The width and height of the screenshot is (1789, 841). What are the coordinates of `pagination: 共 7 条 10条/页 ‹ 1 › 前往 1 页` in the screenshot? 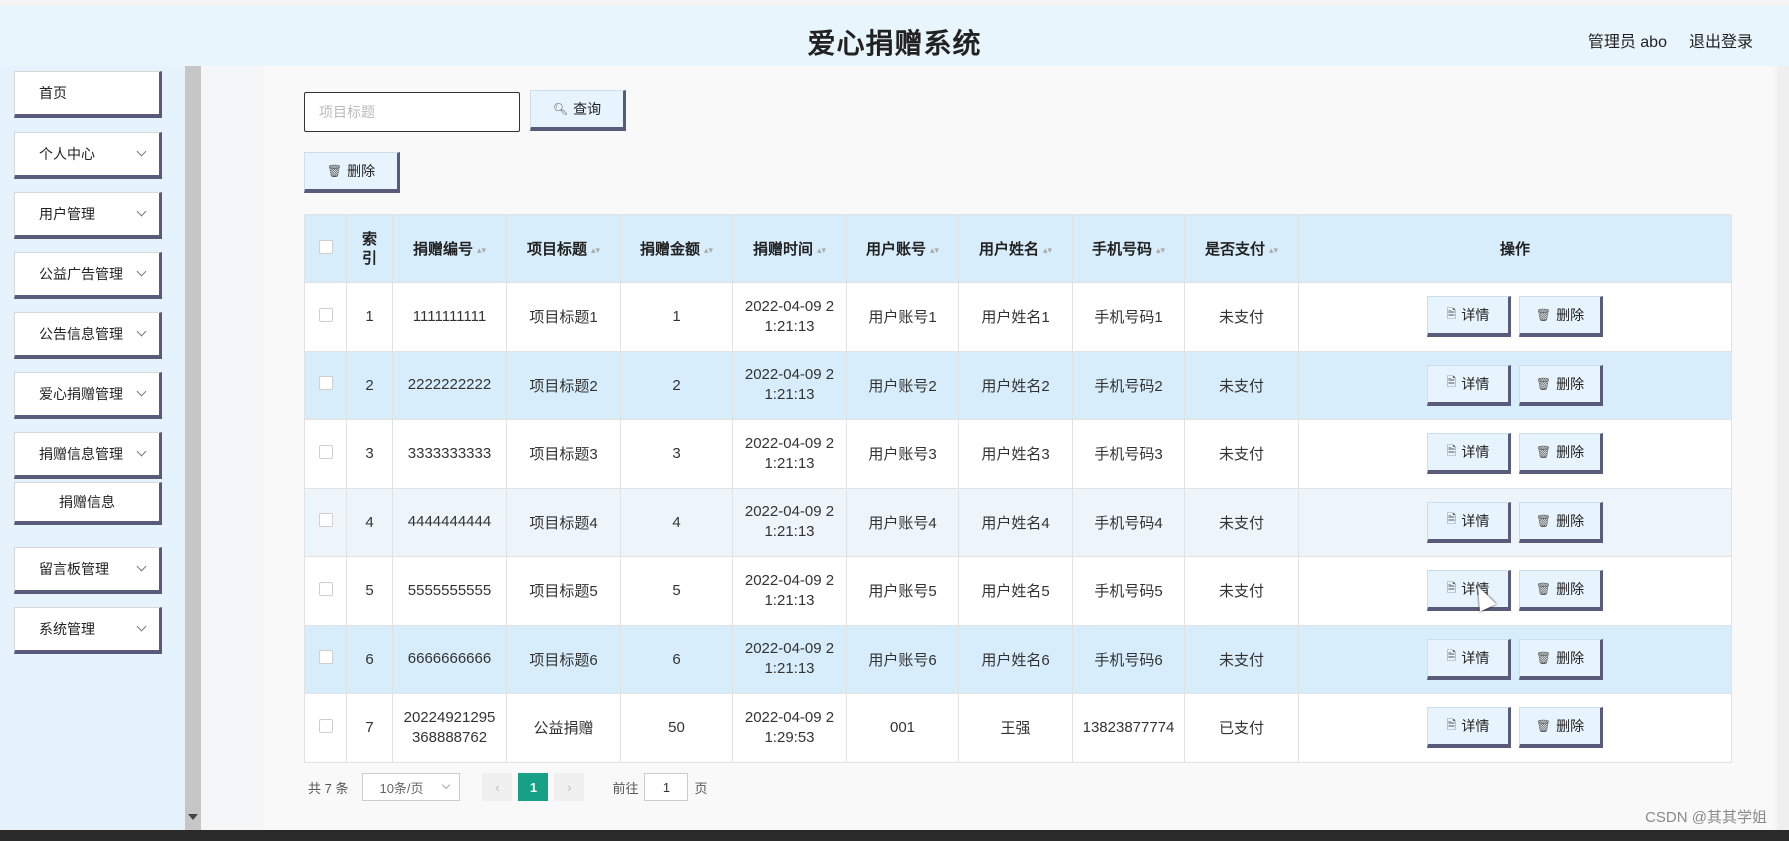 It's located at (508, 787).